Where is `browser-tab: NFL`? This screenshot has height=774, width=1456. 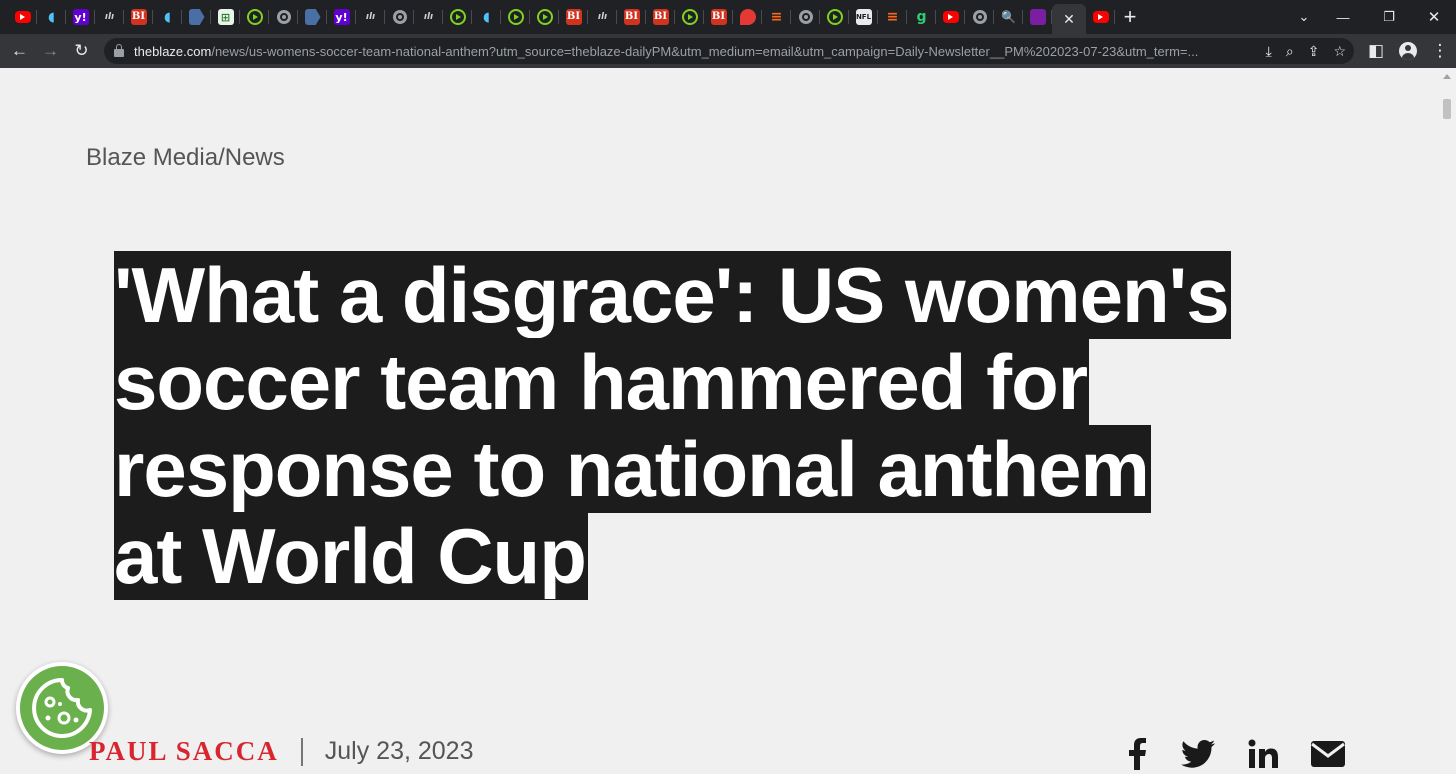
browser-tab: NFL is located at coordinates (863, 17).